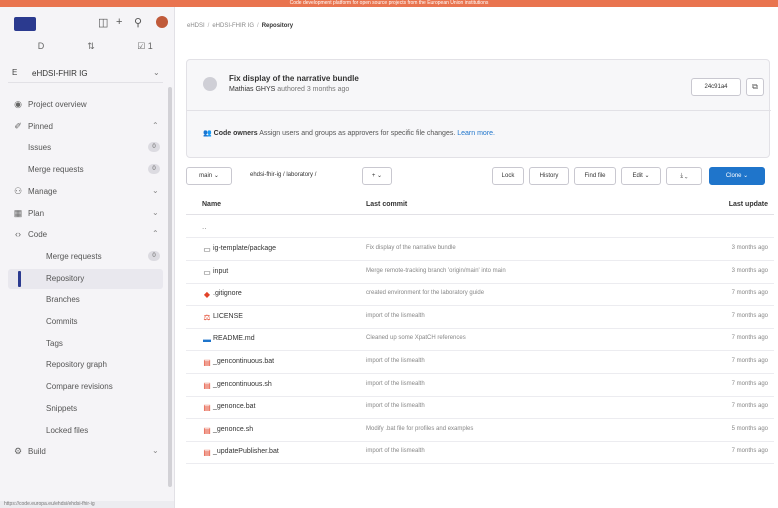 Image resolution: width=778 pixels, height=508 pixels. Describe the element at coordinates (377, 176) in the screenshot. I see `add-file-button: + ⌄` at that location.